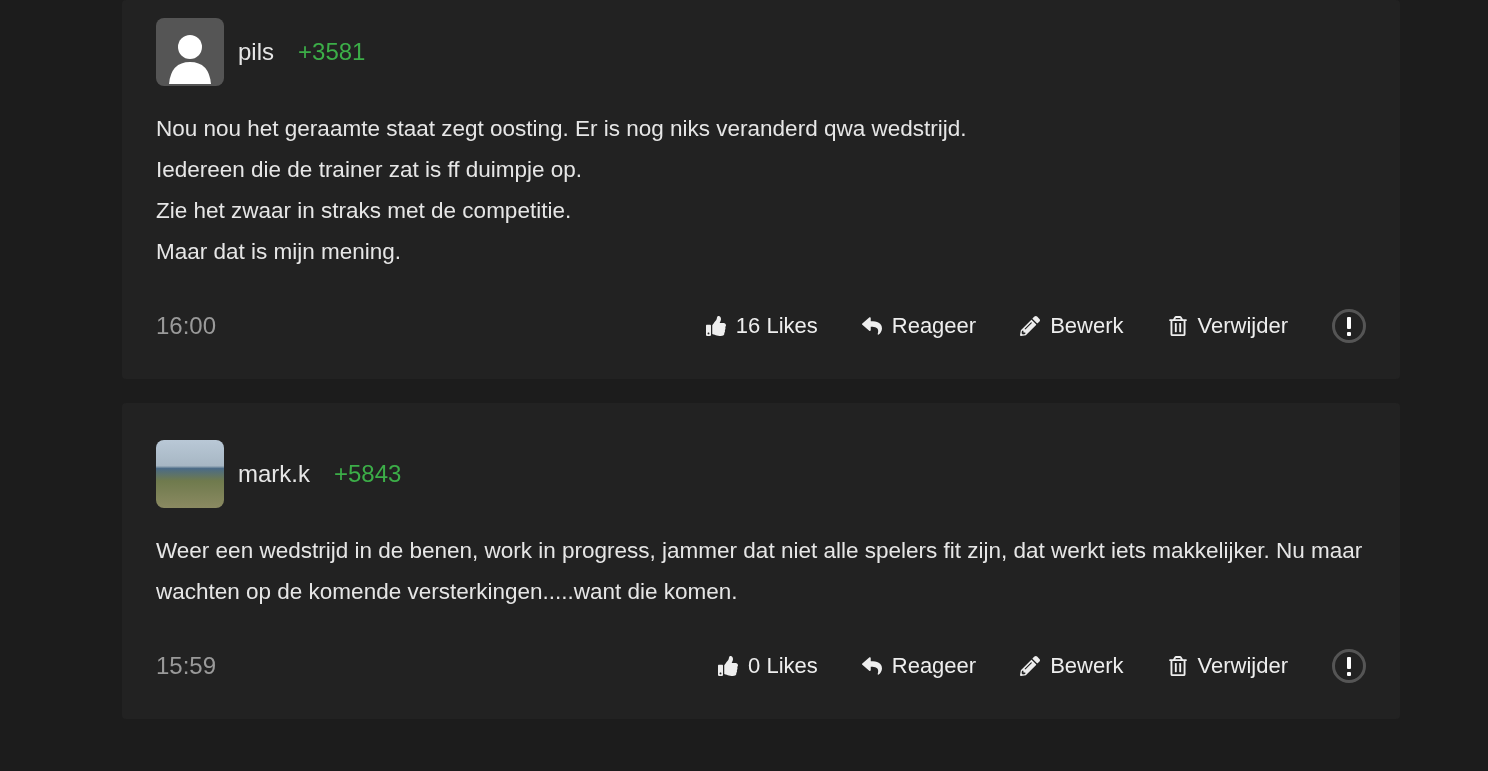  Describe the element at coordinates (274, 474) in the screenshot. I see `username: mark.k` at that location.